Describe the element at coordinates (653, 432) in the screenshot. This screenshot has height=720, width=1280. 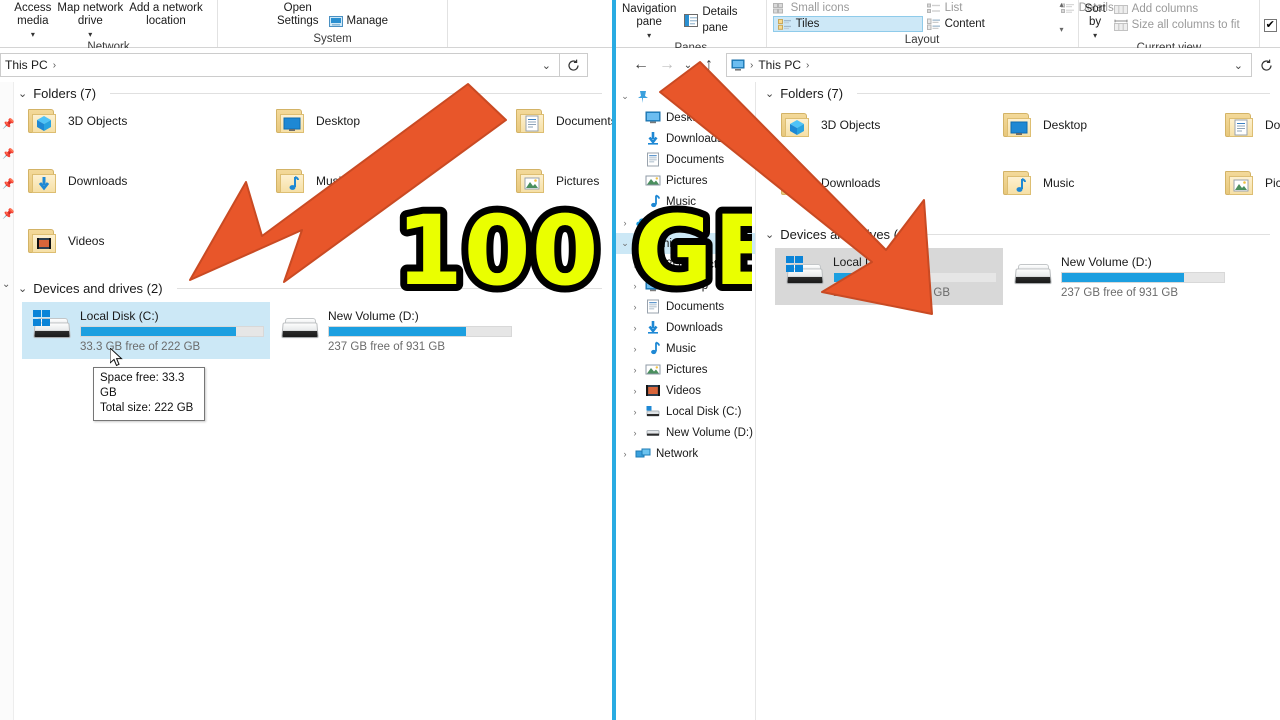
I see `drive-icon` at that location.